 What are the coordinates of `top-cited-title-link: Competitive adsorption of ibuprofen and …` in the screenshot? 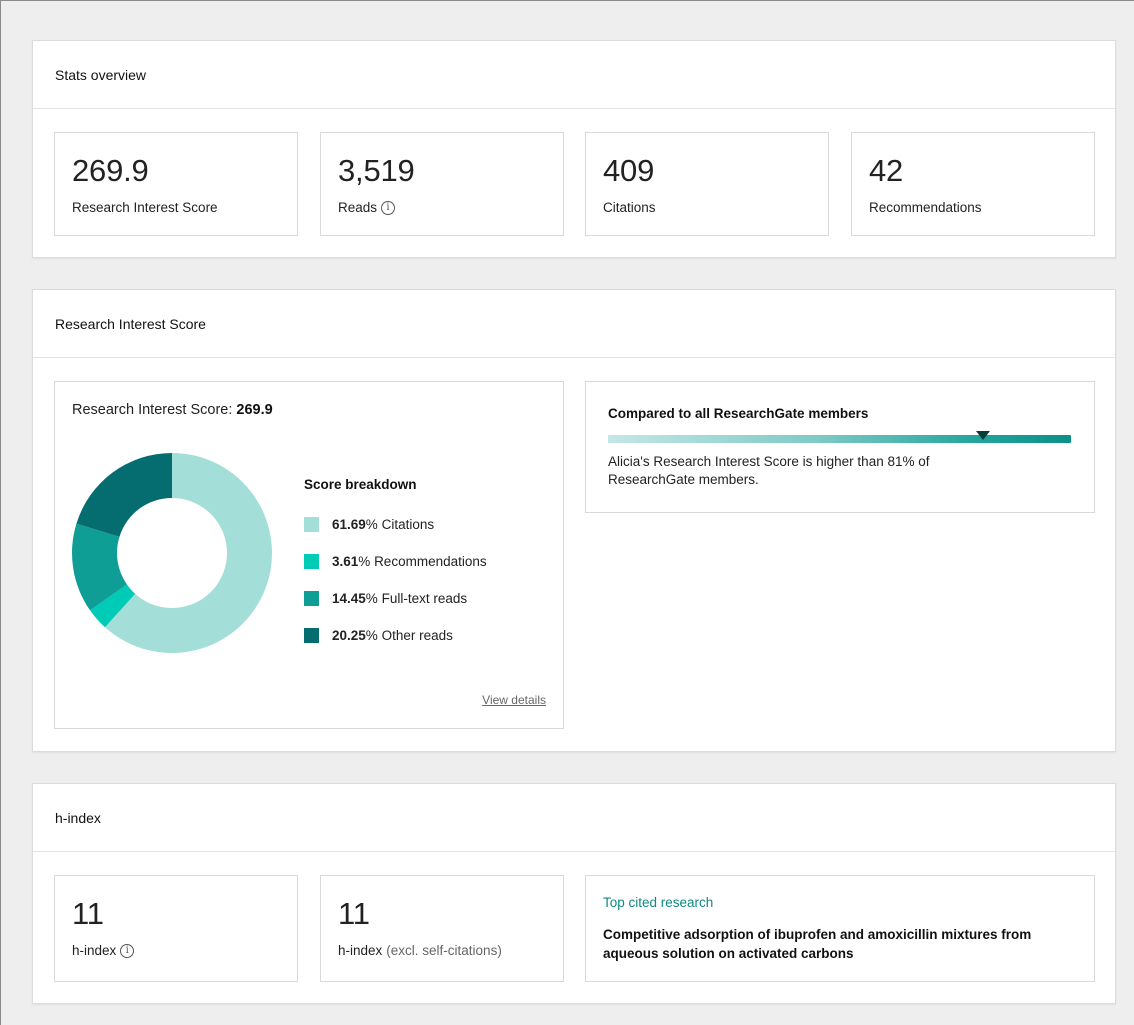 It's located at (843, 944).